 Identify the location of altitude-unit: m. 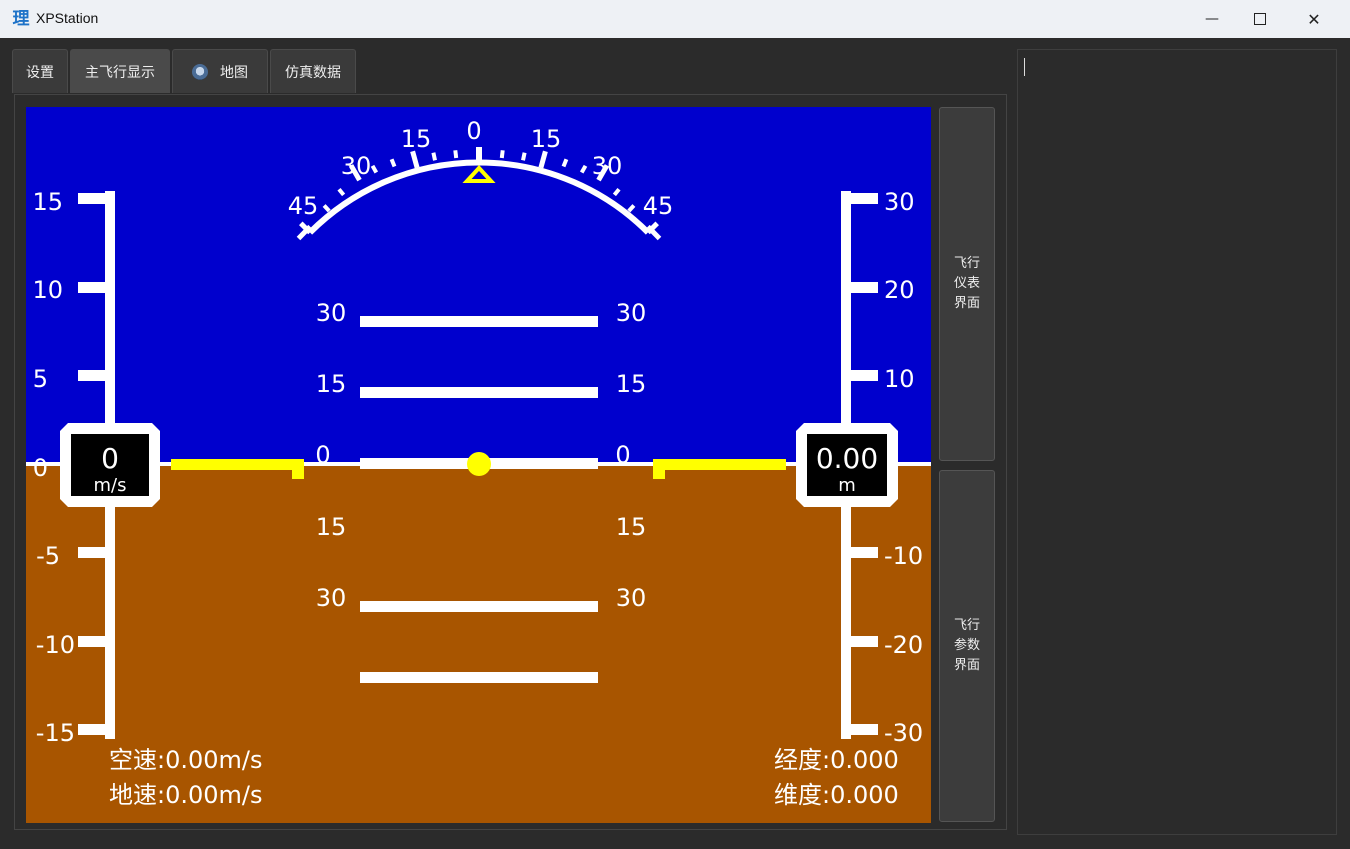
(847, 485).